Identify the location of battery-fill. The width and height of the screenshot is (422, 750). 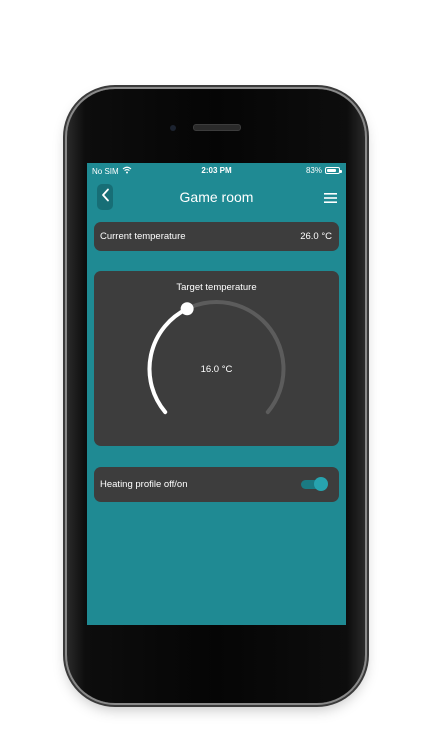
(332, 170).